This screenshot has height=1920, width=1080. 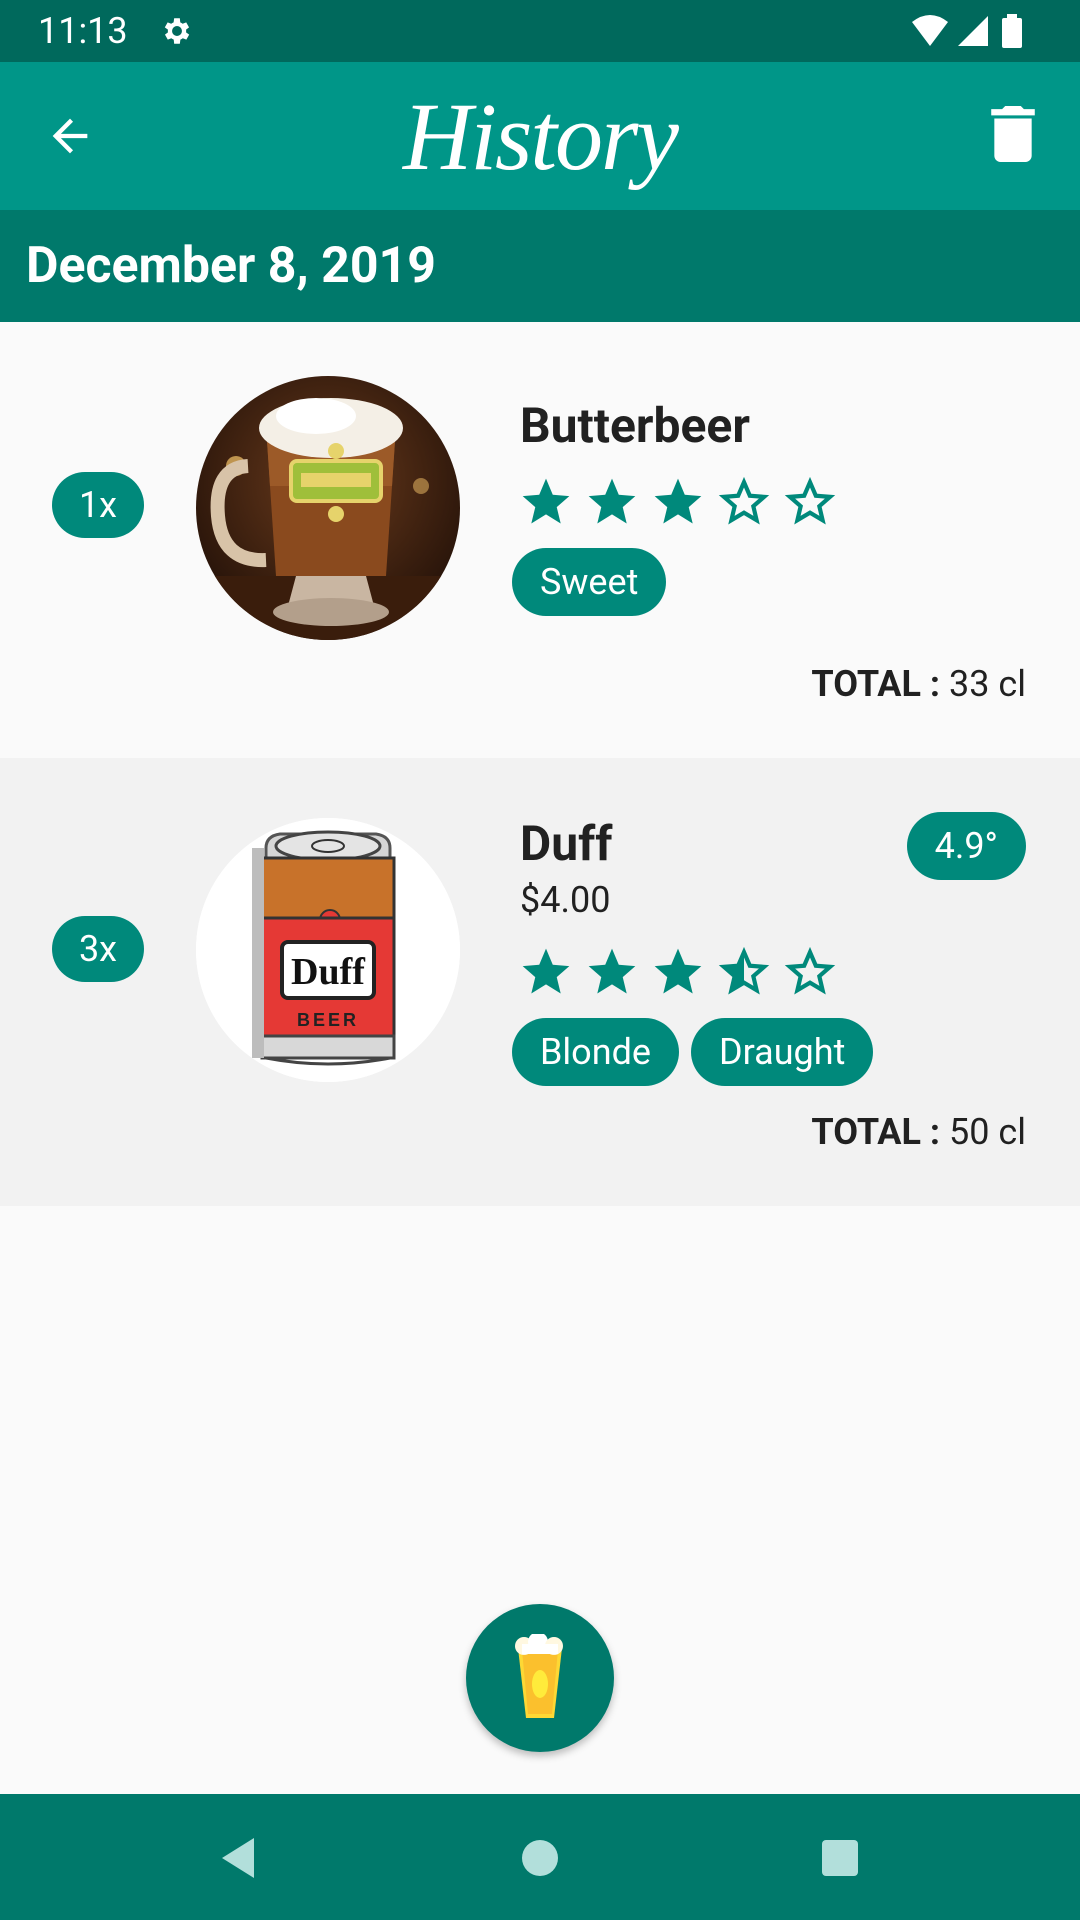 What do you see at coordinates (177, 31) in the screenshot?
I see `gear-icon` at bounding box center [177, 31].